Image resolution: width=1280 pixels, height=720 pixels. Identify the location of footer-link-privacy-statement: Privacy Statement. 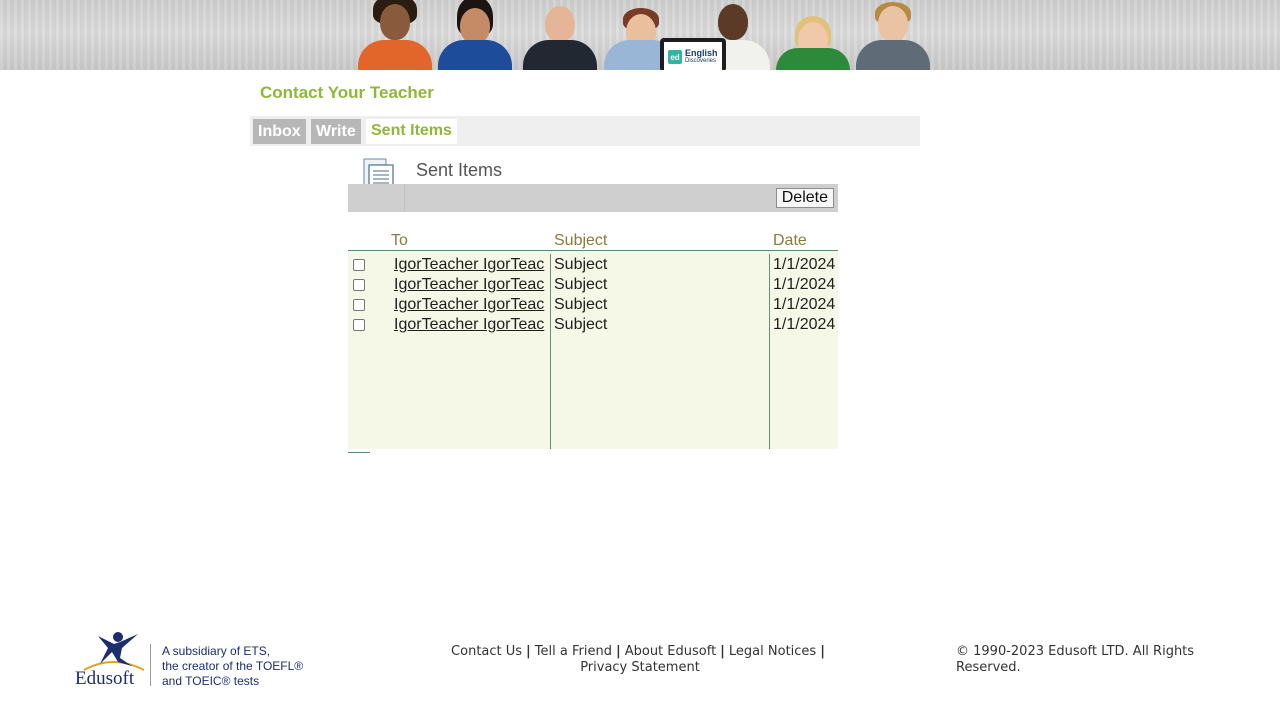
(640, 667).